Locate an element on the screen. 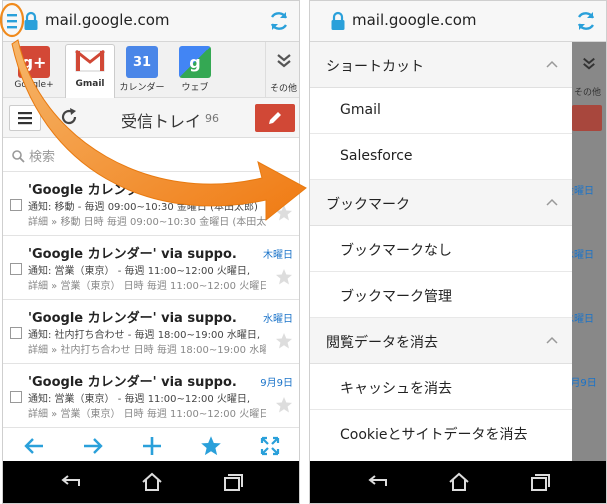 The image size is (607, 504). page-peek: その他 金曜日 木曜日 水曜日 9月9日 is located at coordinates (589, 252).